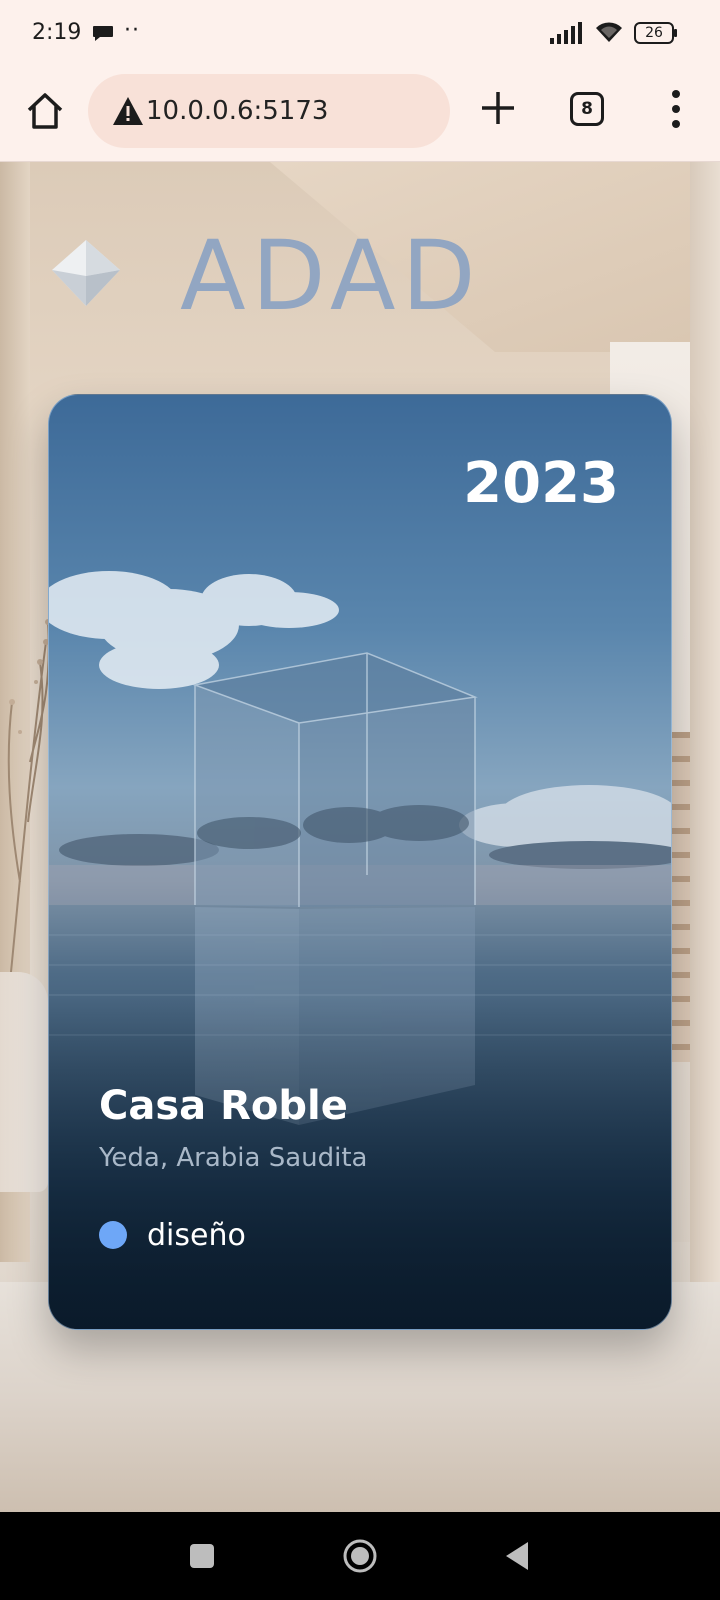 Image resolution: width=720 pixels, height=1600 pixels. I want to click on tabs-button: 8, so click(587, 109).